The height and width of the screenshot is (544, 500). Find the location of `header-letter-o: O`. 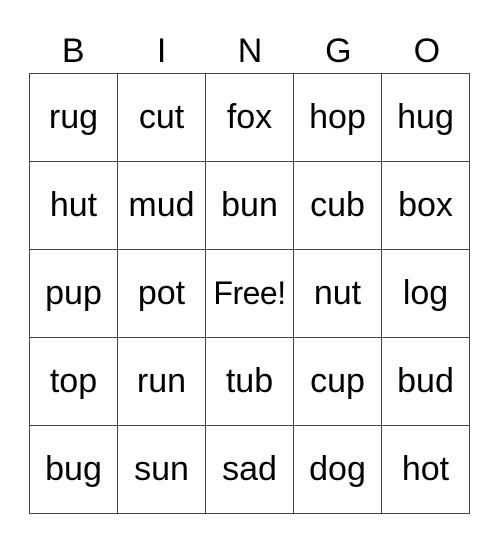

header-letter-o: O is located at coordinates (427, 51).